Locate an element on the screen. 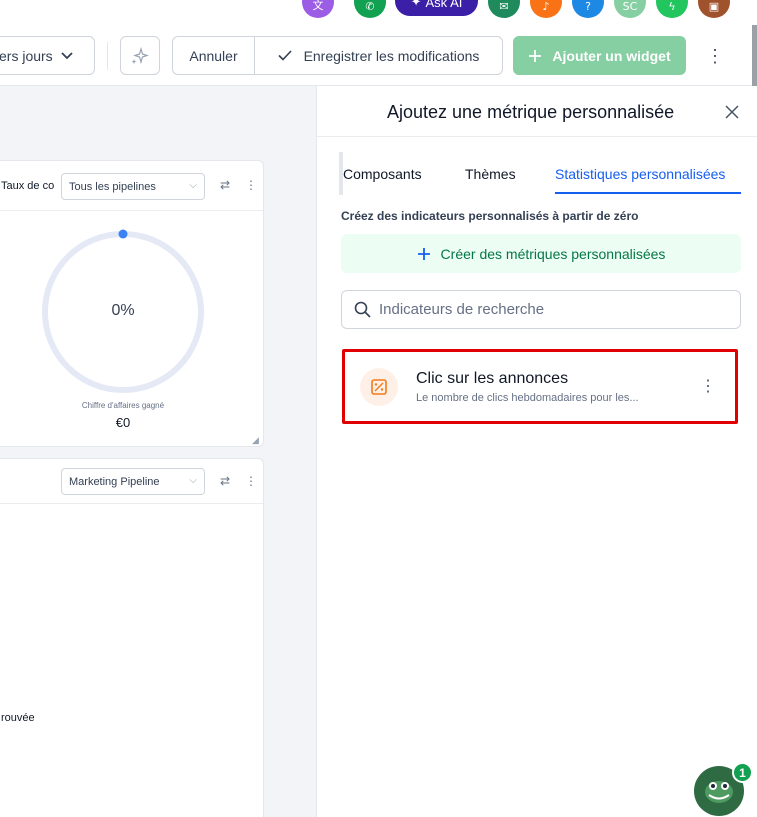 Image resolution: width=757 pixels, height=817 pixels. sparkle-icon is located at coordinates (140, 55).